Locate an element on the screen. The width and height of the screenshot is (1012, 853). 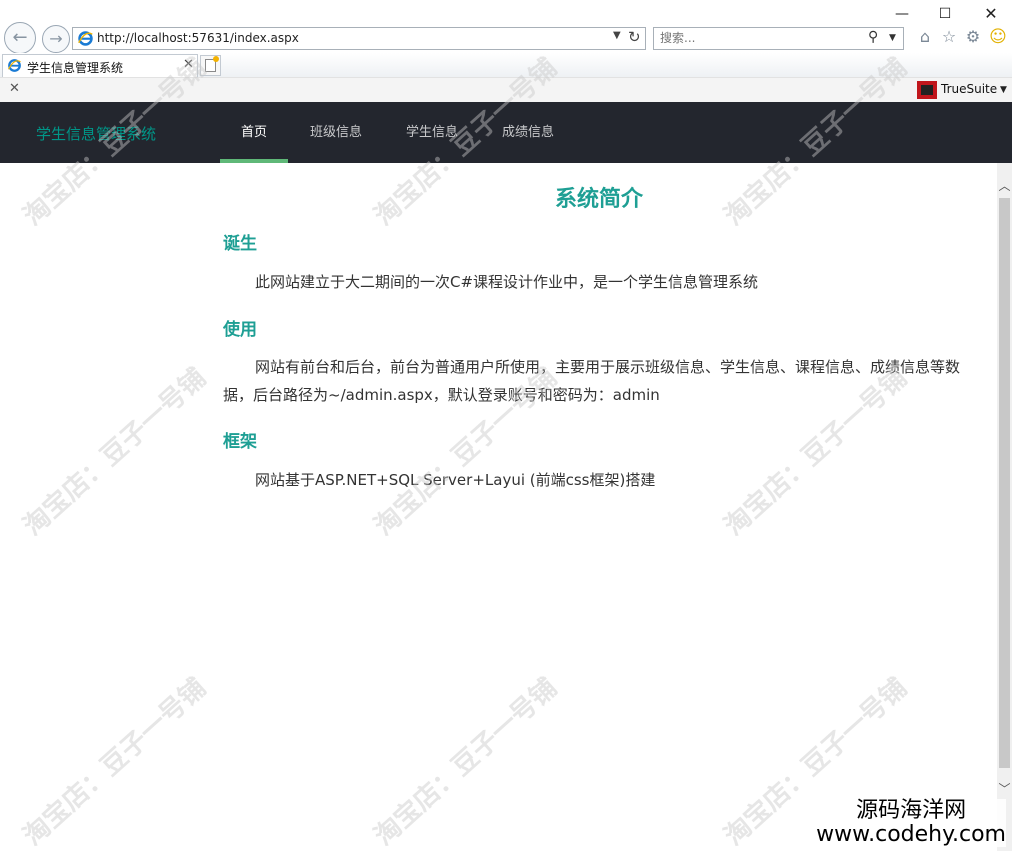
tab-title: 学生信息管理系统 is located at coordinates (75, 67).